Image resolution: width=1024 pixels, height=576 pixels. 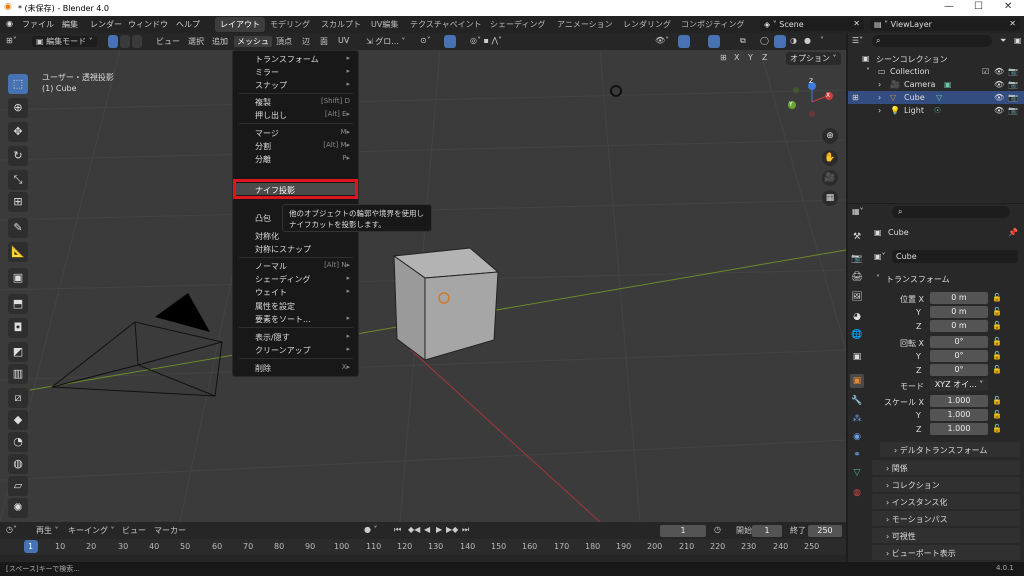 What do you see at coordinates (780, 41) in the screenshot?
I see `shading-solid-icon` at bounding box center [780, 41].